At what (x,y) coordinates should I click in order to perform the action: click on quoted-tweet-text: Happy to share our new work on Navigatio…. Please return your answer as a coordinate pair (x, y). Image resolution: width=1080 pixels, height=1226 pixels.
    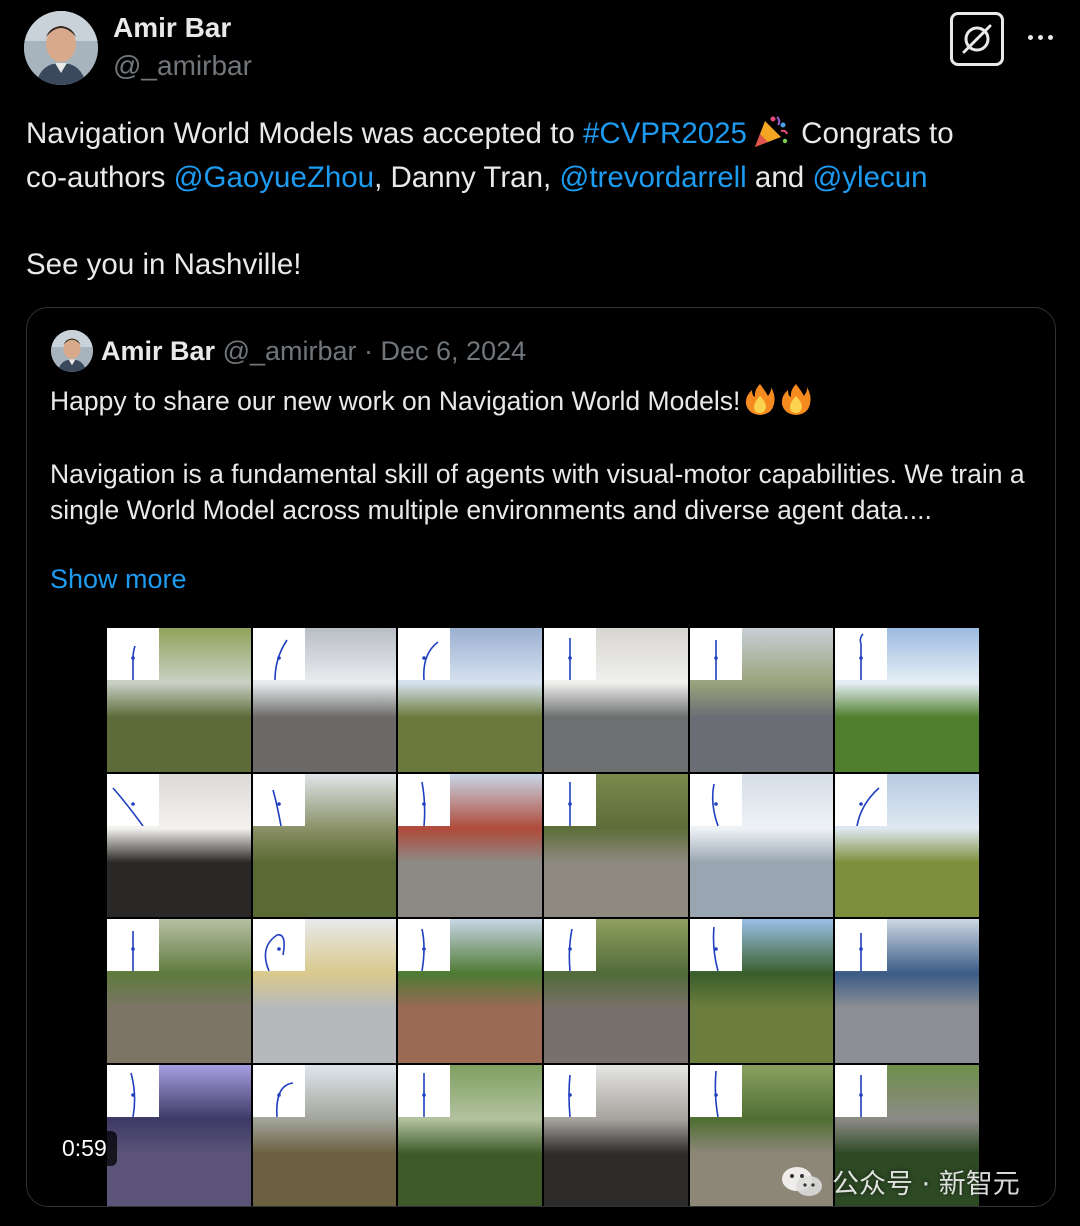
    Looking at the image, I should click on (542, 455).